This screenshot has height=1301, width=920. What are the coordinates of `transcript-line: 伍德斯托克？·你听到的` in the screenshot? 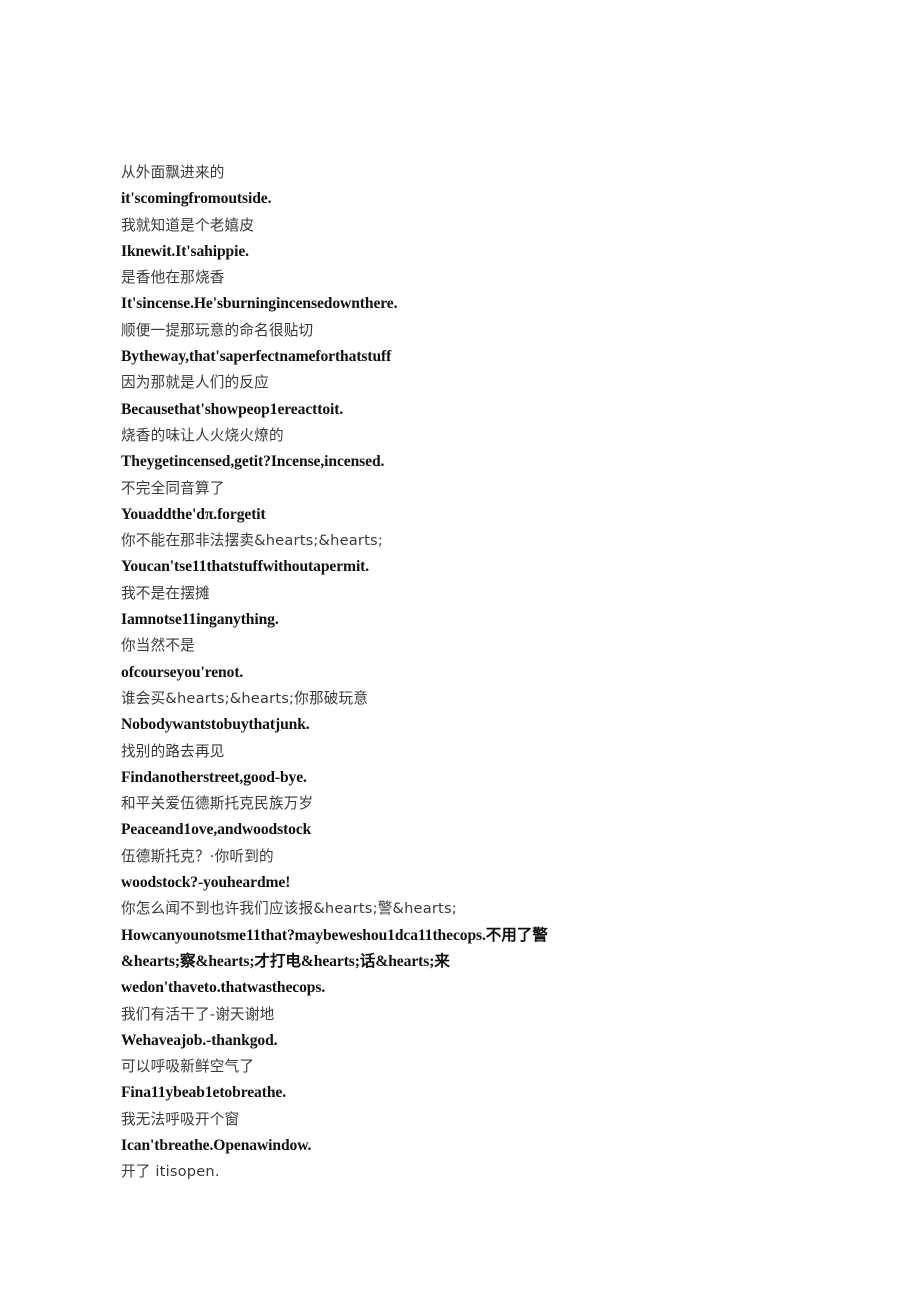 It's located at (197, 856).